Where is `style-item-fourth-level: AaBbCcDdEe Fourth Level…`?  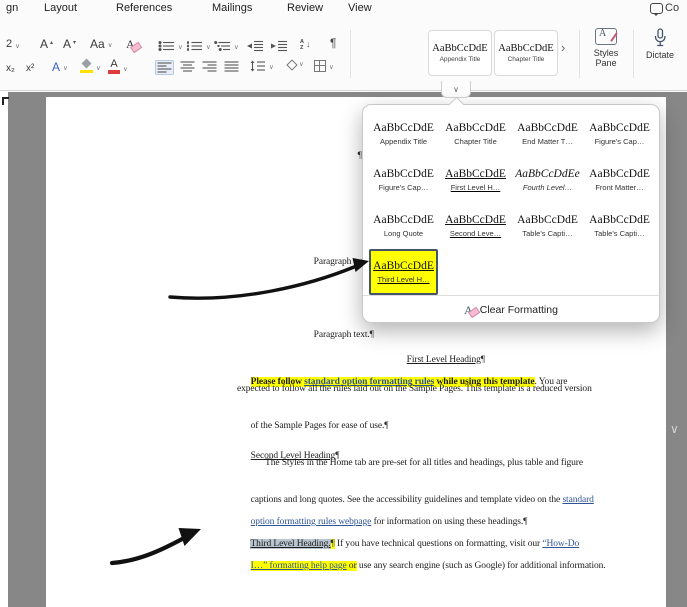 style-item-fourth-level: AaBbCcDdEe Fourth Level… is located at coordinates (547, 180).